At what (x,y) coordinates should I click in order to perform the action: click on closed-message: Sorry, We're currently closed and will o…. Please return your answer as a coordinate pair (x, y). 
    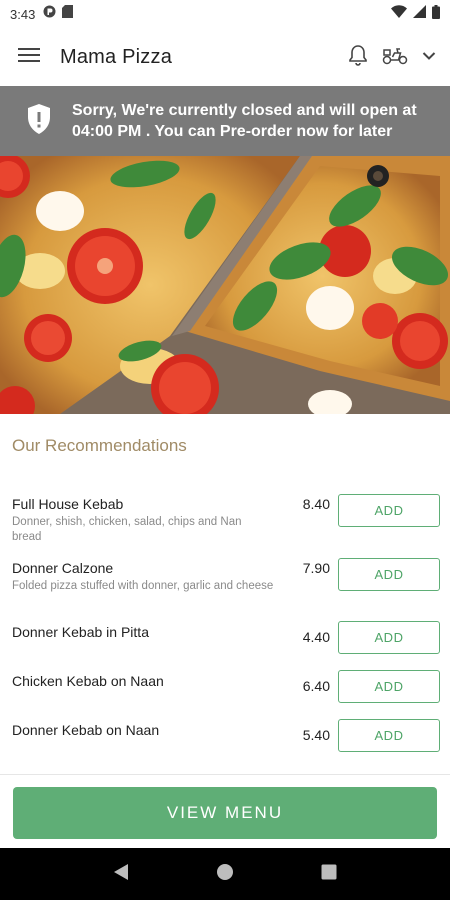
    Looking at the image, I should click on (244, 121).